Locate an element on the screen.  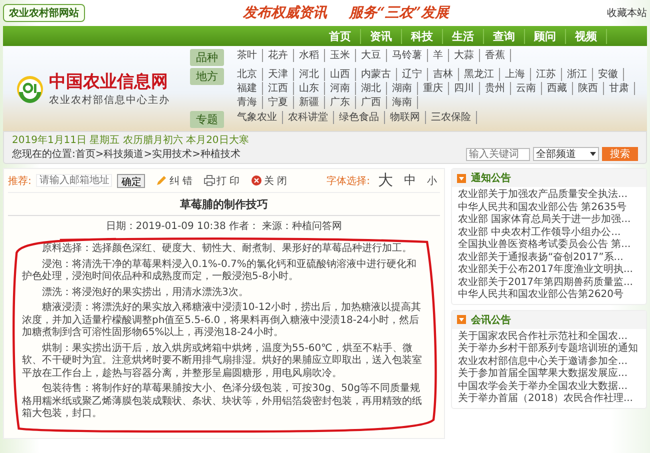
action-link: 关 闭 is located at coordinates (275, 181).